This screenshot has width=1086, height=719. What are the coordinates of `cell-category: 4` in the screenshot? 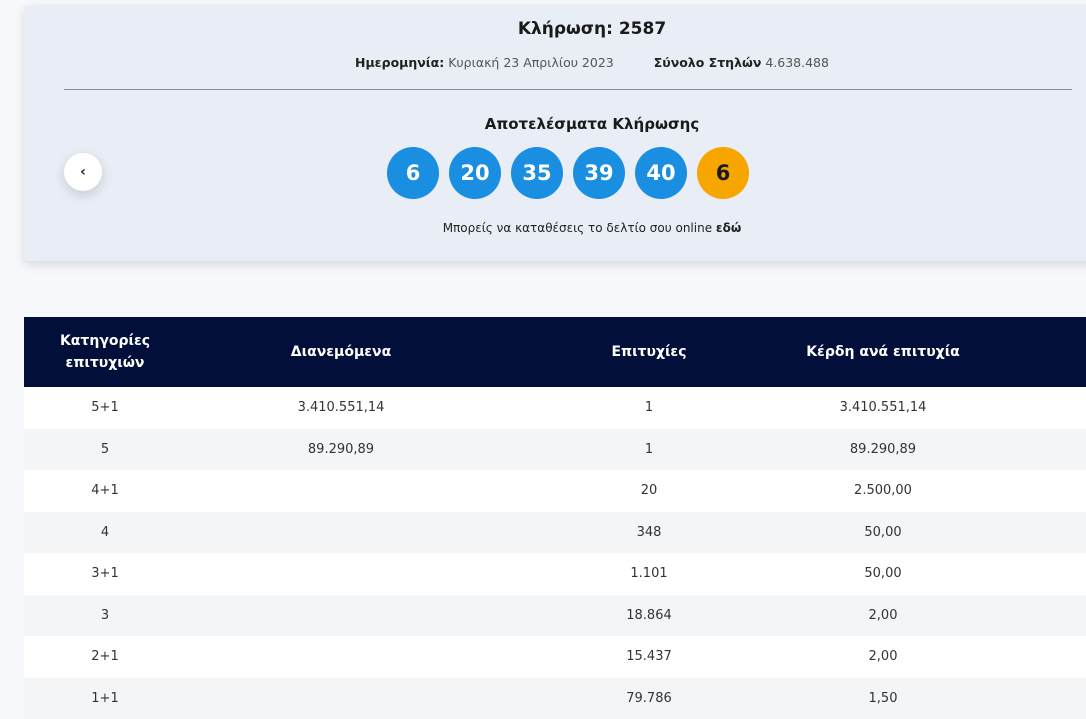 It's located at (105, 532).